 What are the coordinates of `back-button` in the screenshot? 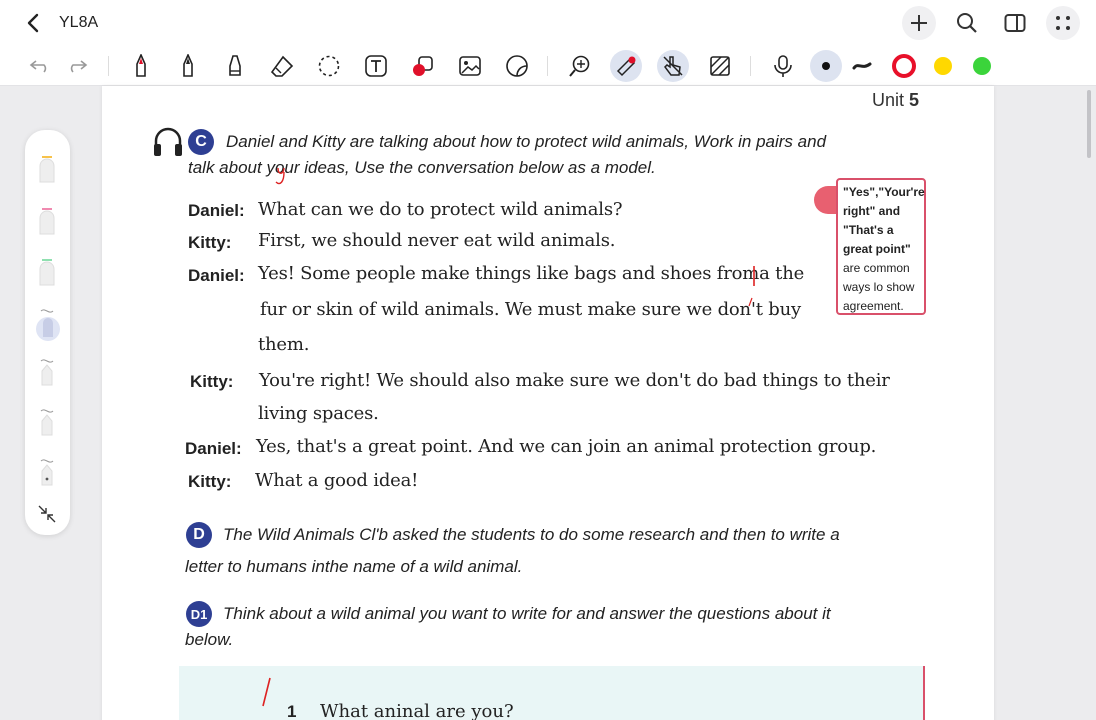 It's located at (33, 23).